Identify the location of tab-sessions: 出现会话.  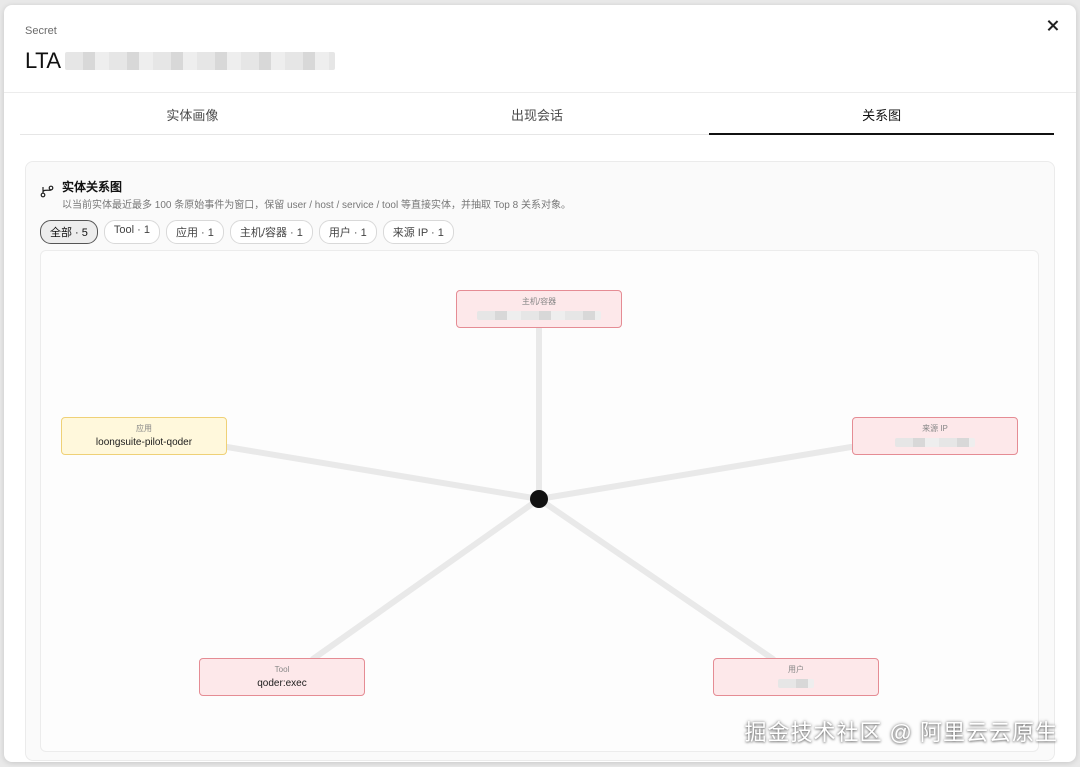
(537, 117).